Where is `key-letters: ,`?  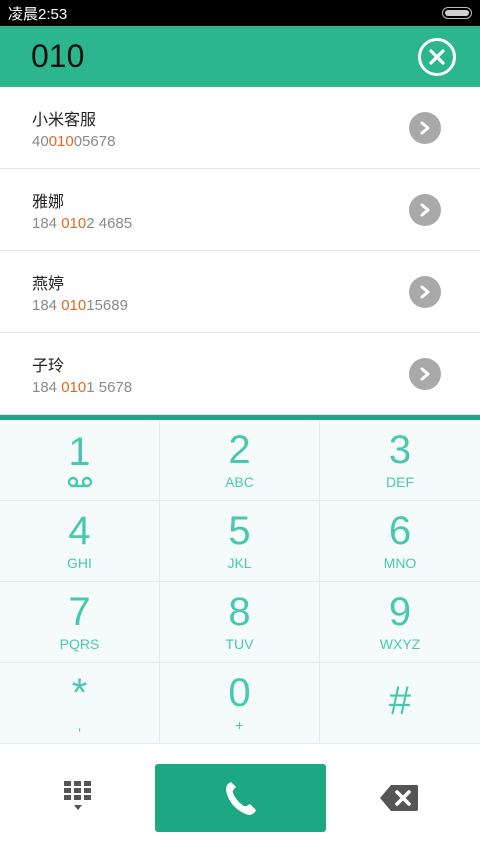 key-letters: , is located at coordinates (79, 725).